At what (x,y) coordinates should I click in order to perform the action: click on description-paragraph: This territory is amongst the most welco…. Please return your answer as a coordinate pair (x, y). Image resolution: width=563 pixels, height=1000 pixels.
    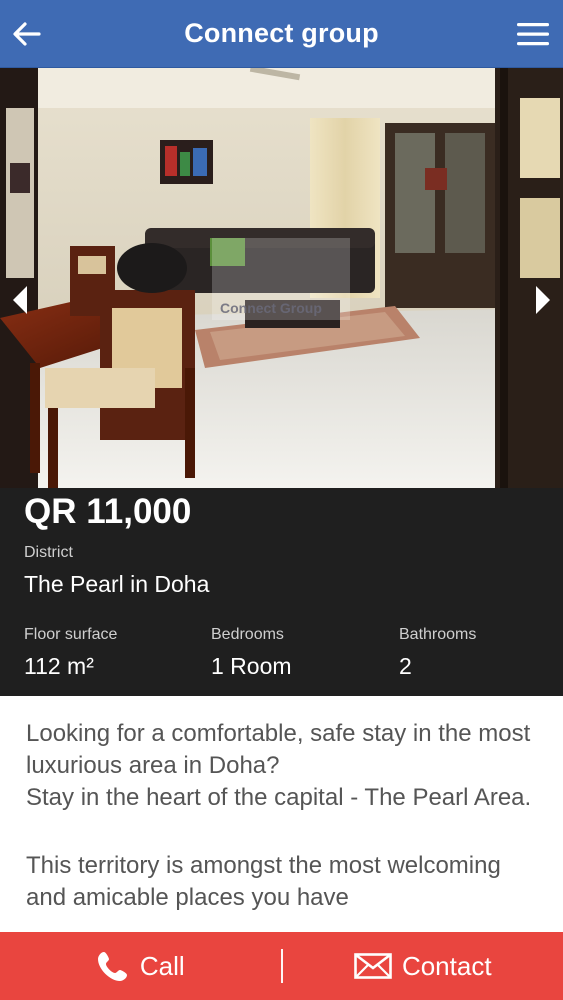
    Looking at the image, I should click on (263, 881).